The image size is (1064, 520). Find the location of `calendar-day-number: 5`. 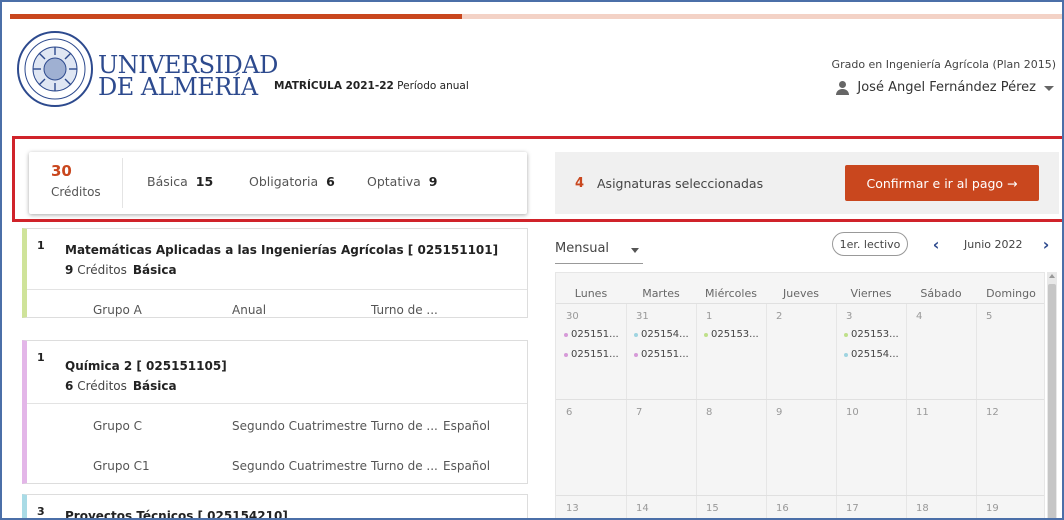

calendar-day-number: 5 is located at coordinates (989, 316).